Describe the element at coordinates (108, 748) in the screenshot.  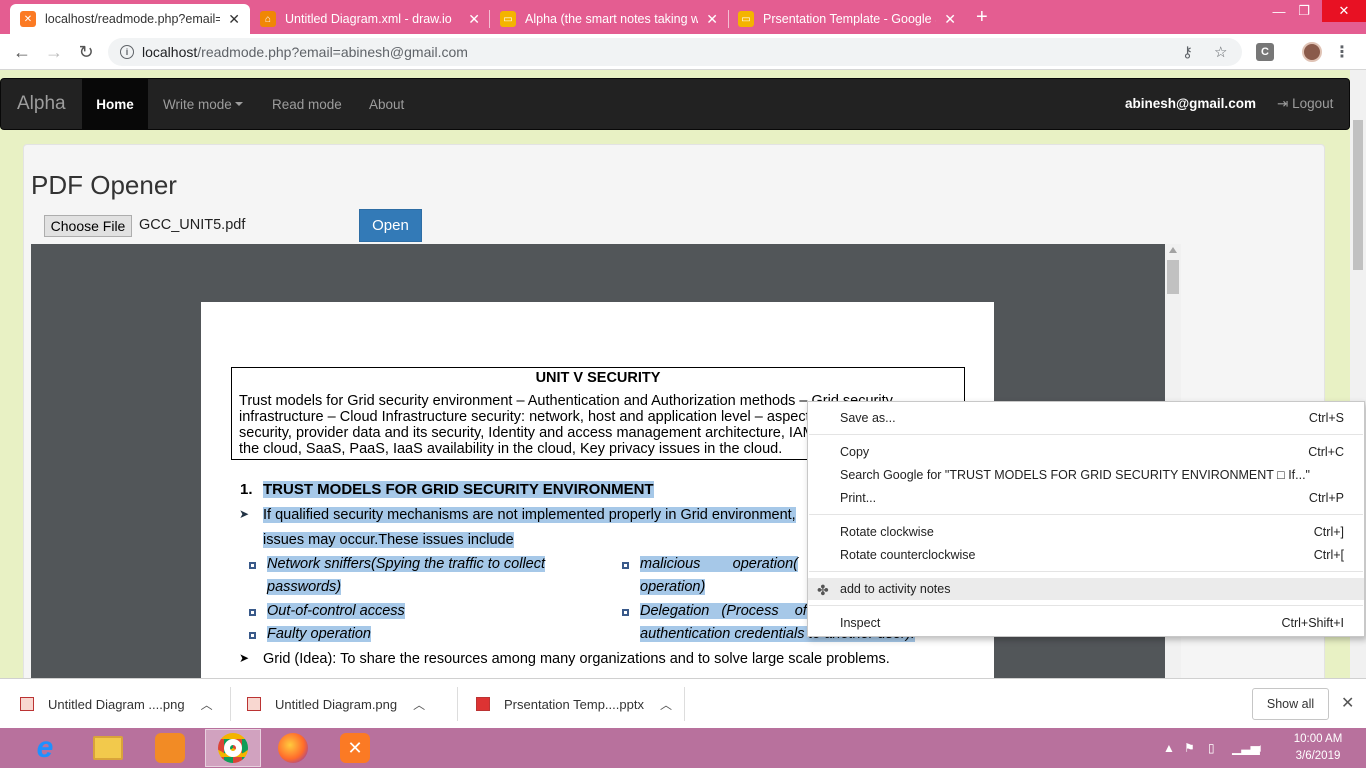
I see `file-explorer-icon` at that location.